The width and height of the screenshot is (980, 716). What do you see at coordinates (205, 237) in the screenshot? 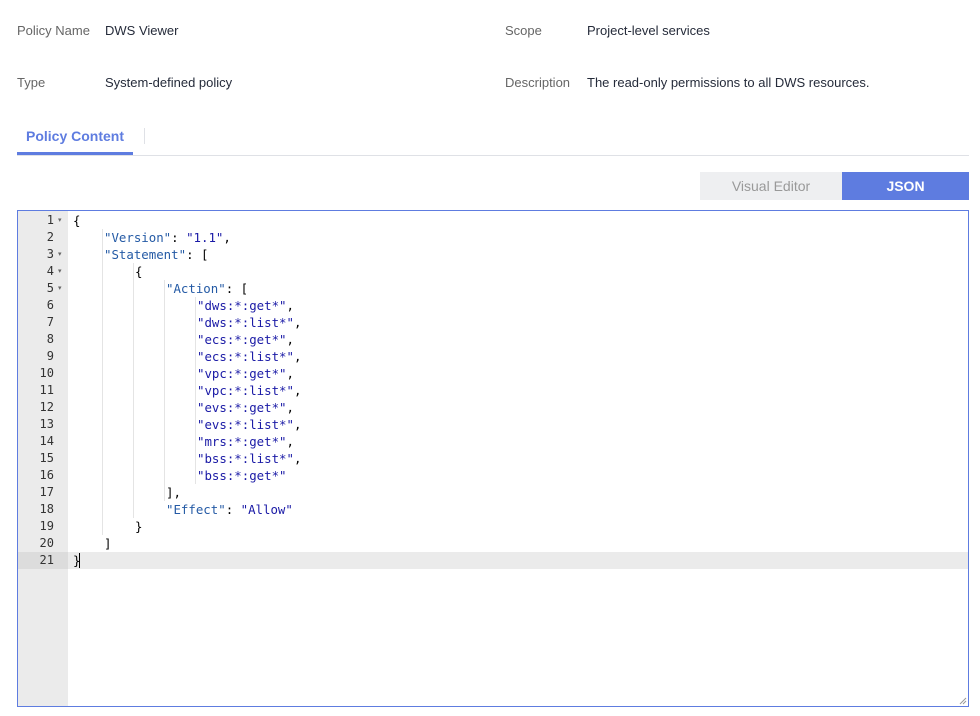
I see `json-string: "1.1"` at bounding box center [205, 237].